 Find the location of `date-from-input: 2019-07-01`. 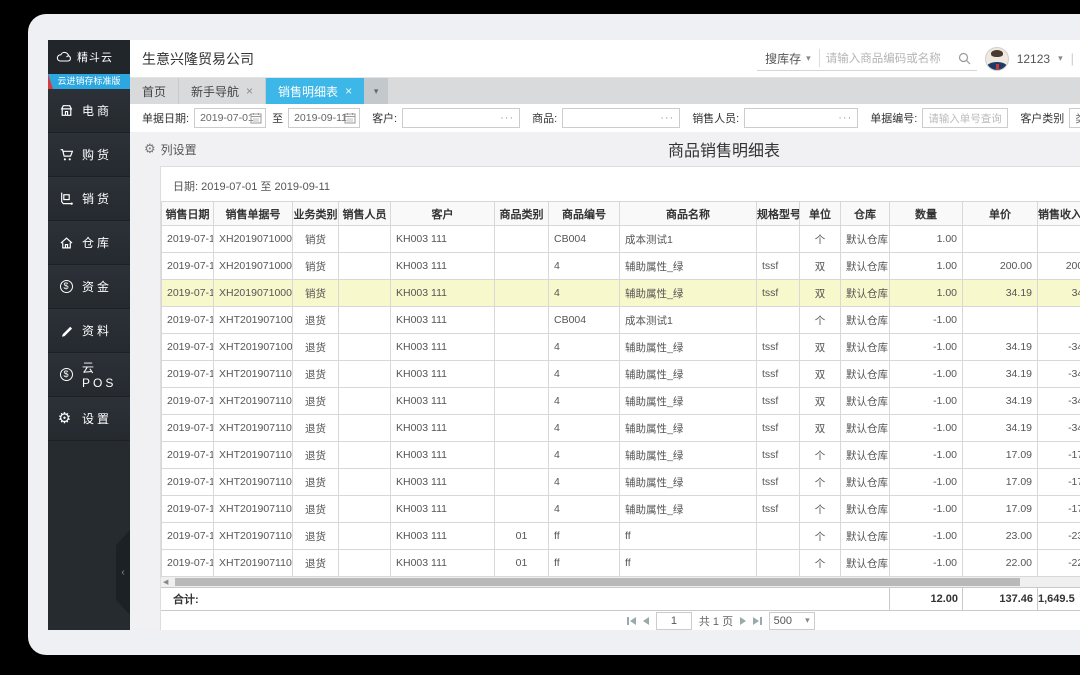

date-from-input: 2019-07-01 is located at coordinates (230, 118).